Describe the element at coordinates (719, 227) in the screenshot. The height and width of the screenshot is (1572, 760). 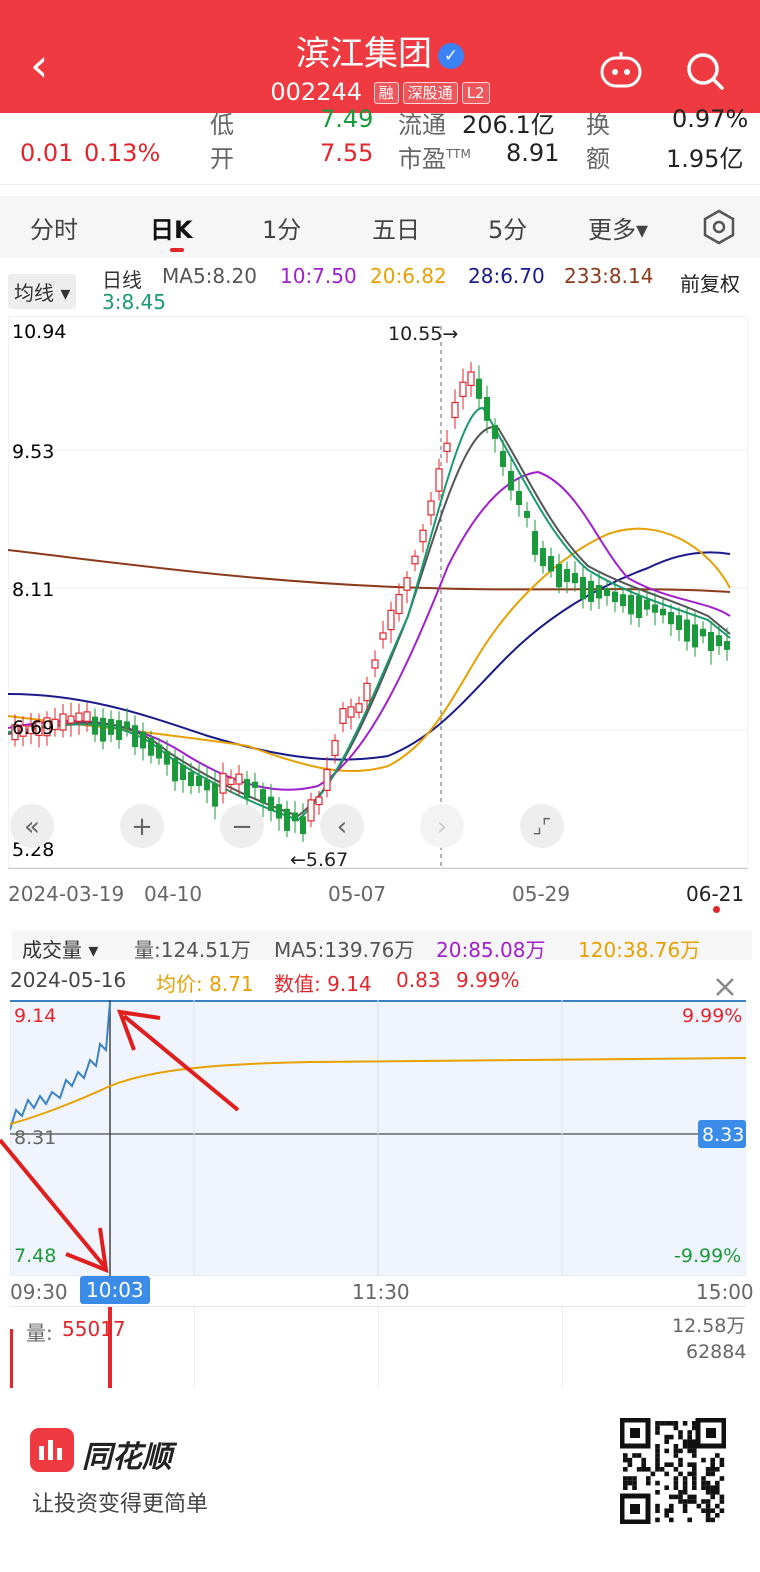
I see `hexagon-settings-icon` at that location.